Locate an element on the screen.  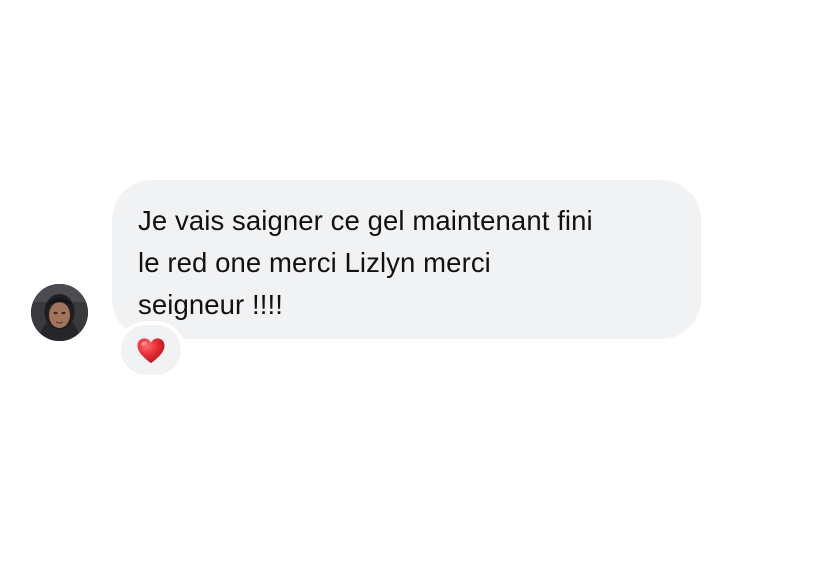
heart-reaction is located at coordinates (151, 350).